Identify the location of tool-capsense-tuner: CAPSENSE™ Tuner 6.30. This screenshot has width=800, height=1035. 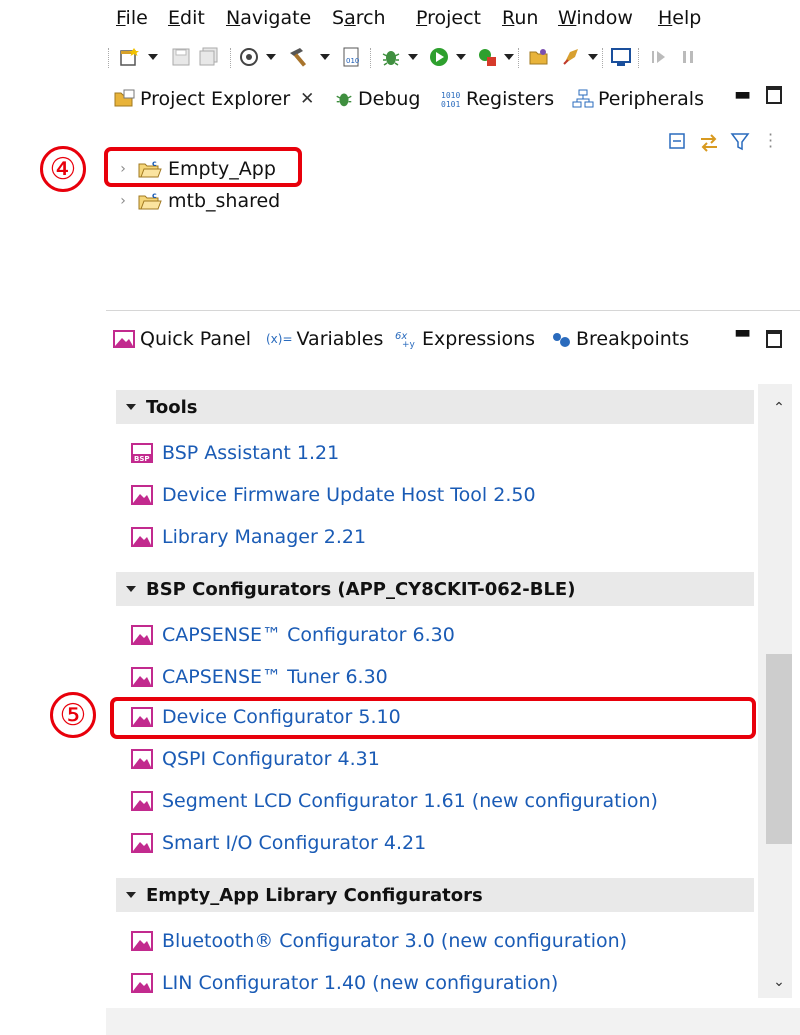
(259, 677).